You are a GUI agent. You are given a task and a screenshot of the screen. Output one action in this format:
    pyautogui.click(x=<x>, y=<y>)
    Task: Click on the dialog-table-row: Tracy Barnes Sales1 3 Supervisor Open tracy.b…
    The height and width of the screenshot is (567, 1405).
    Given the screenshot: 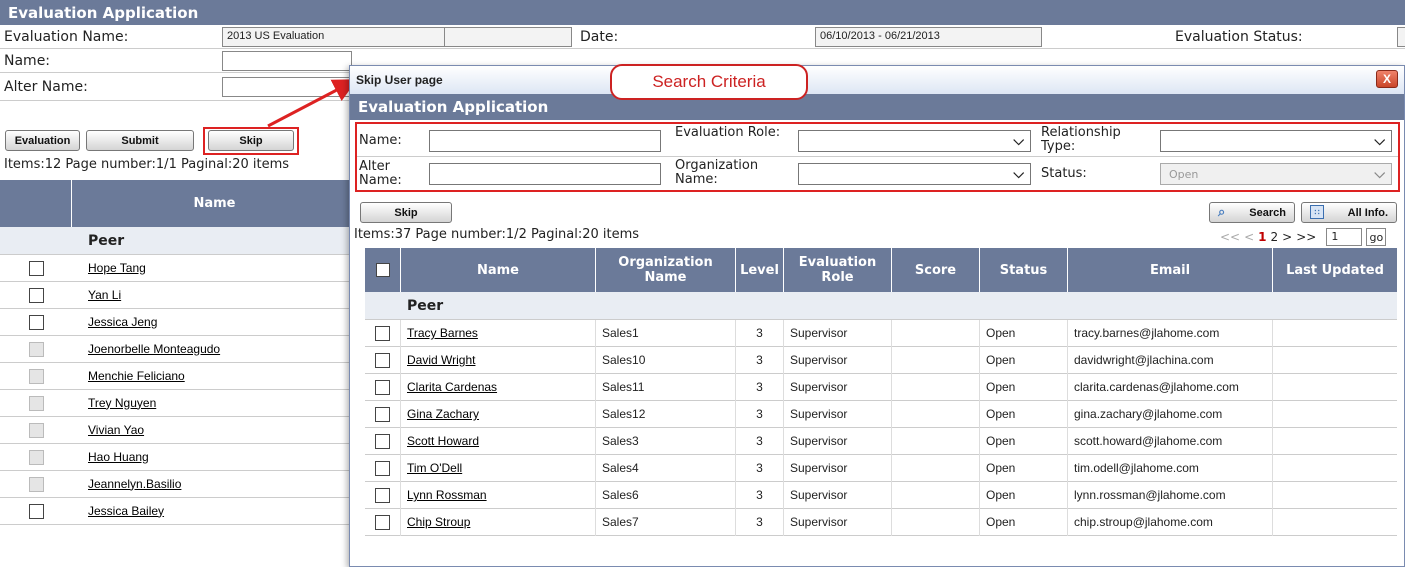 What is the action you would take?
    pyautogui.click(x=881, y=333)
    